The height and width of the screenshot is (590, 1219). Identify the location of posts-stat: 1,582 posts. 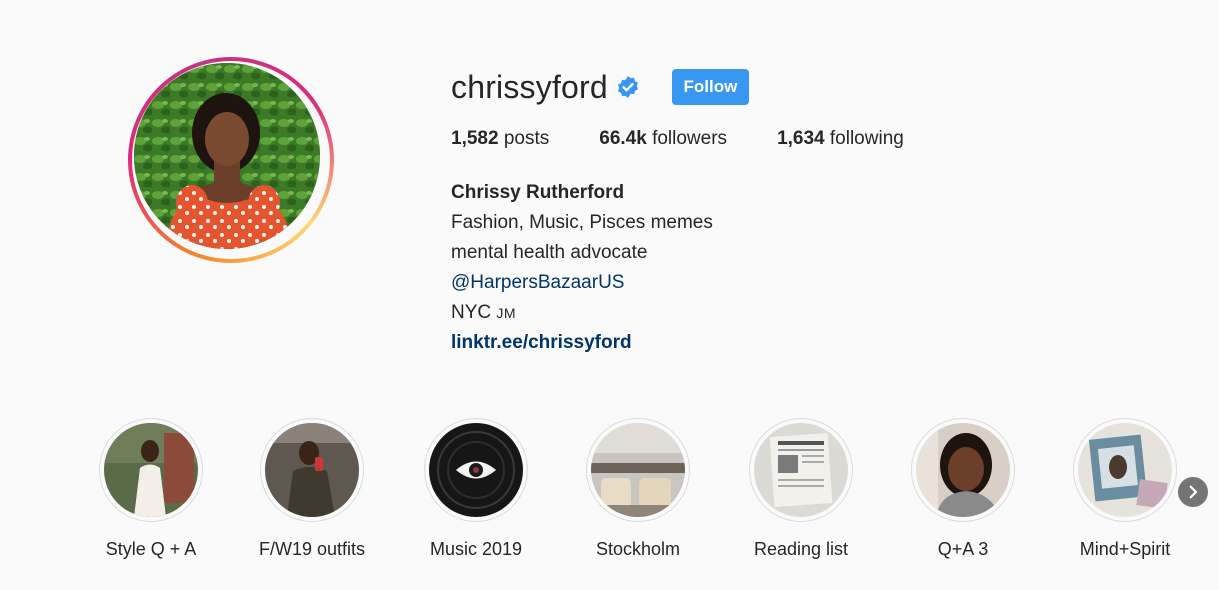
(500, 139).